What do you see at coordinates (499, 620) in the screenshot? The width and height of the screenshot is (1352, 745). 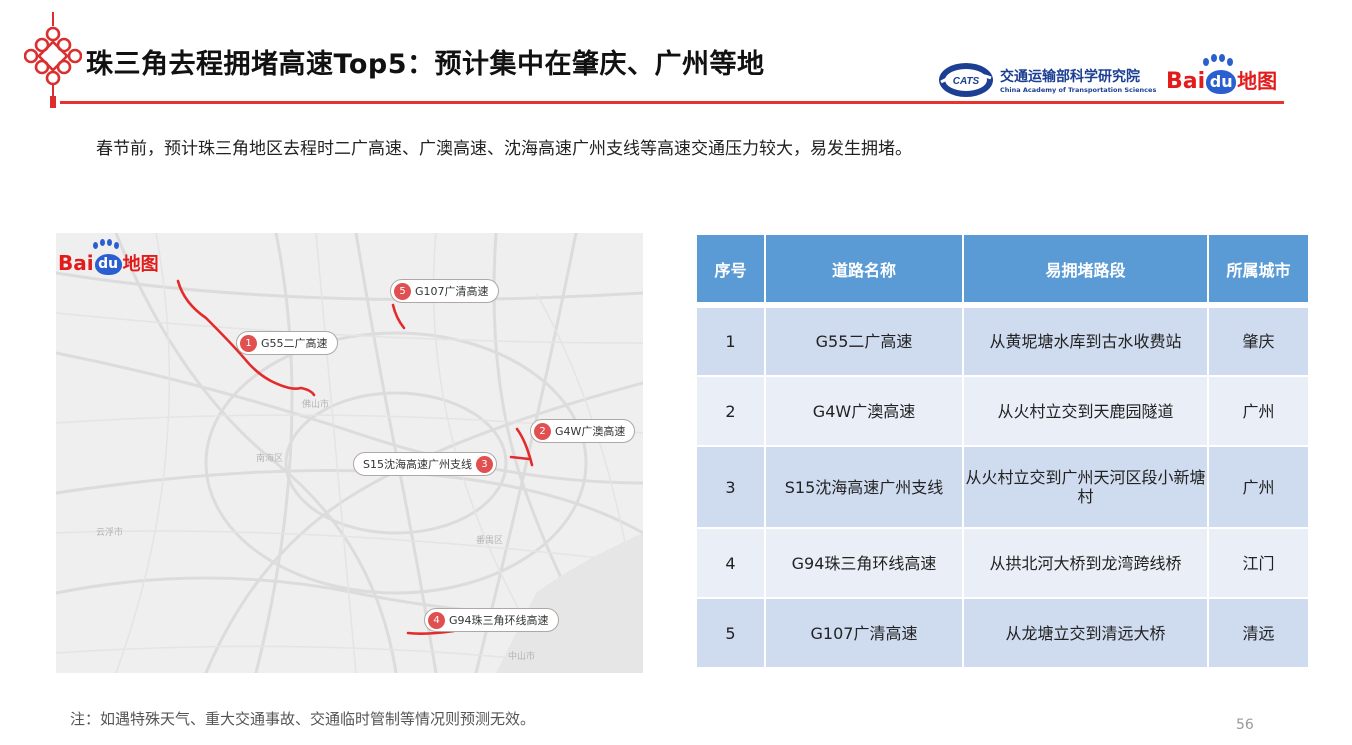 I see `marker-label: G94珠三角环线高速` at bounding box center [499, 620].